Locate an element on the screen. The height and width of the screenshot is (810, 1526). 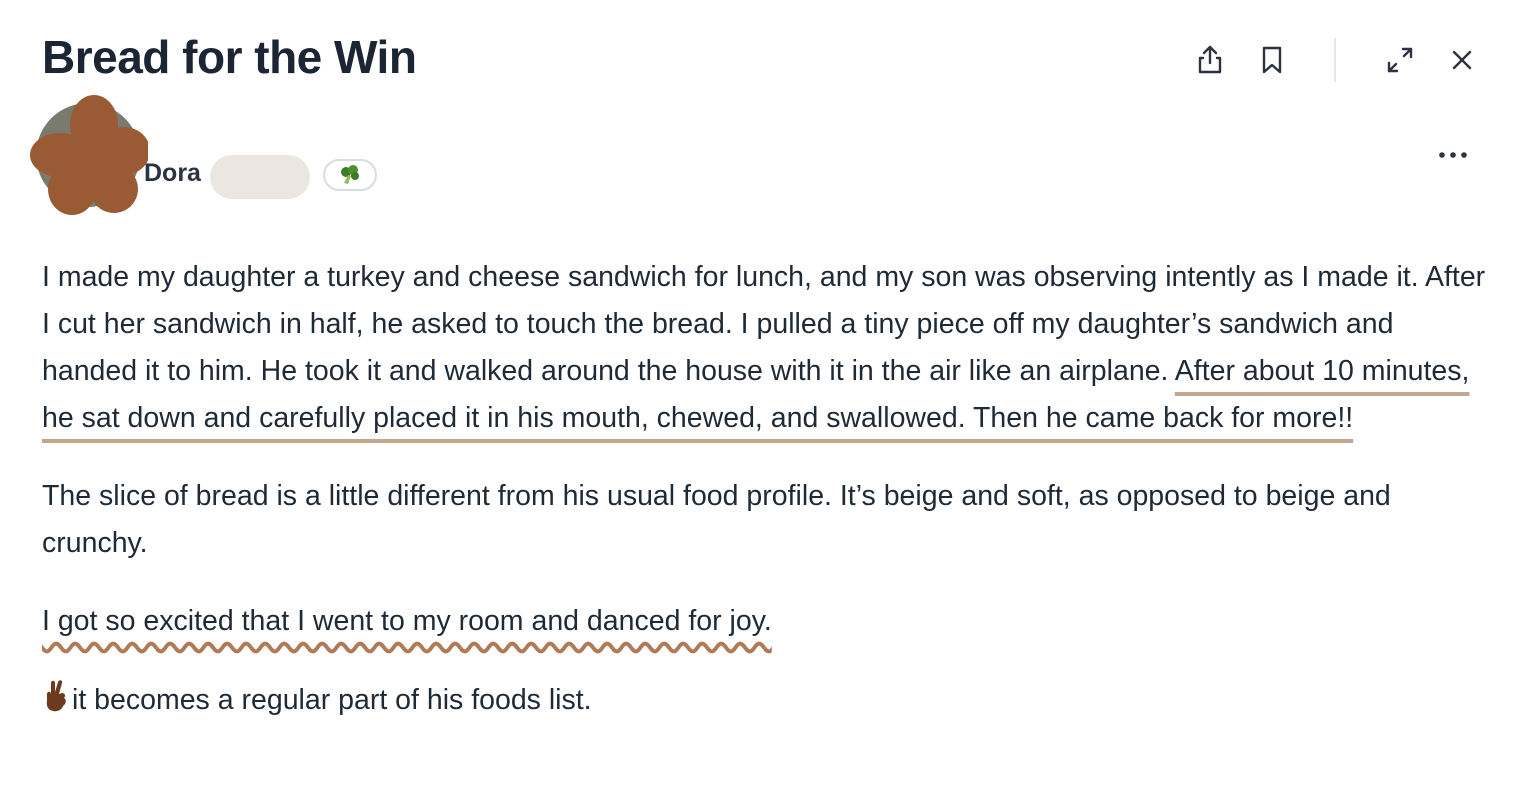
author-badge is located at coordinates (350, 175).